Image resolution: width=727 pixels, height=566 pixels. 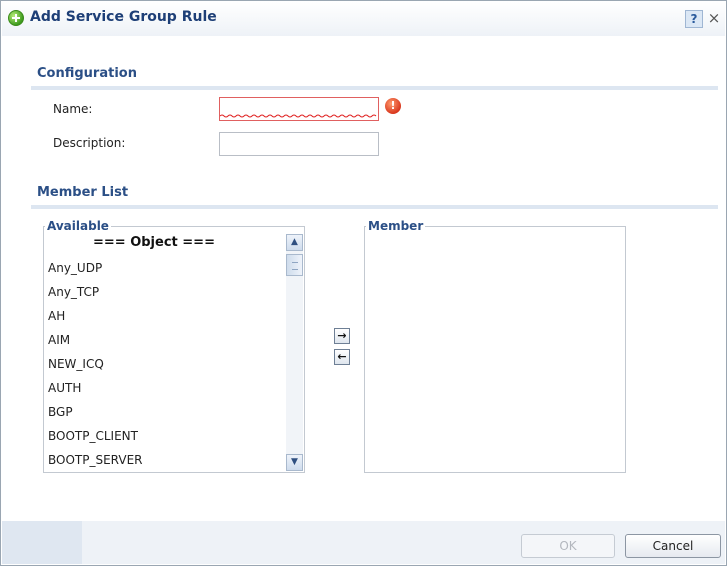 I want to click on scroll-up-icon: ▲, so click(x=294, y=242).